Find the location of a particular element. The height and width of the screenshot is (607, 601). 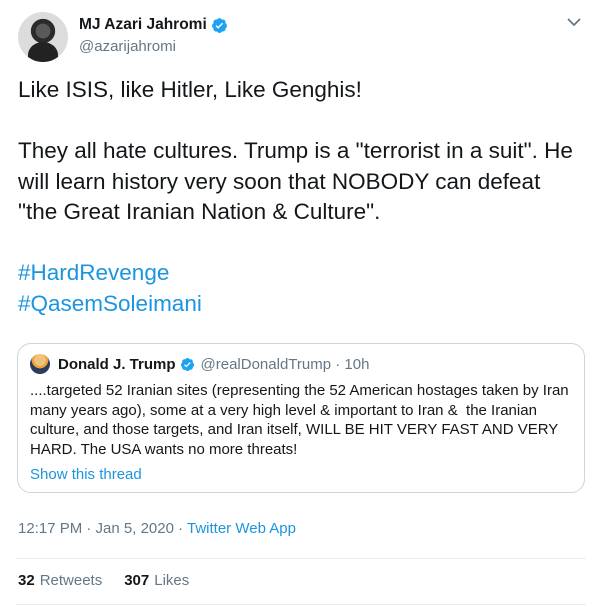

retweets-label: Retweets is located at coordinates (71, 580).